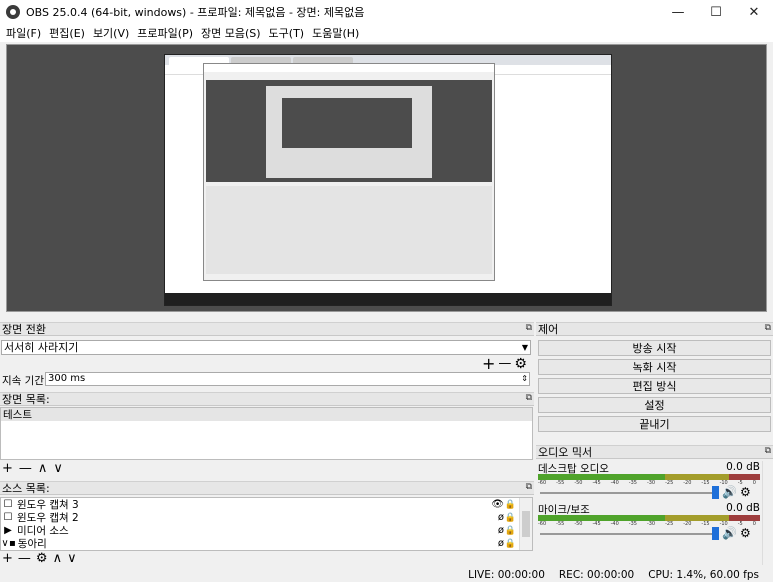 This screenshot has height=582, width=773. What do you see at coordinates (8, 530) in the screenshot?
I see `play-icon: ▶` at bounding box center [8, 530].